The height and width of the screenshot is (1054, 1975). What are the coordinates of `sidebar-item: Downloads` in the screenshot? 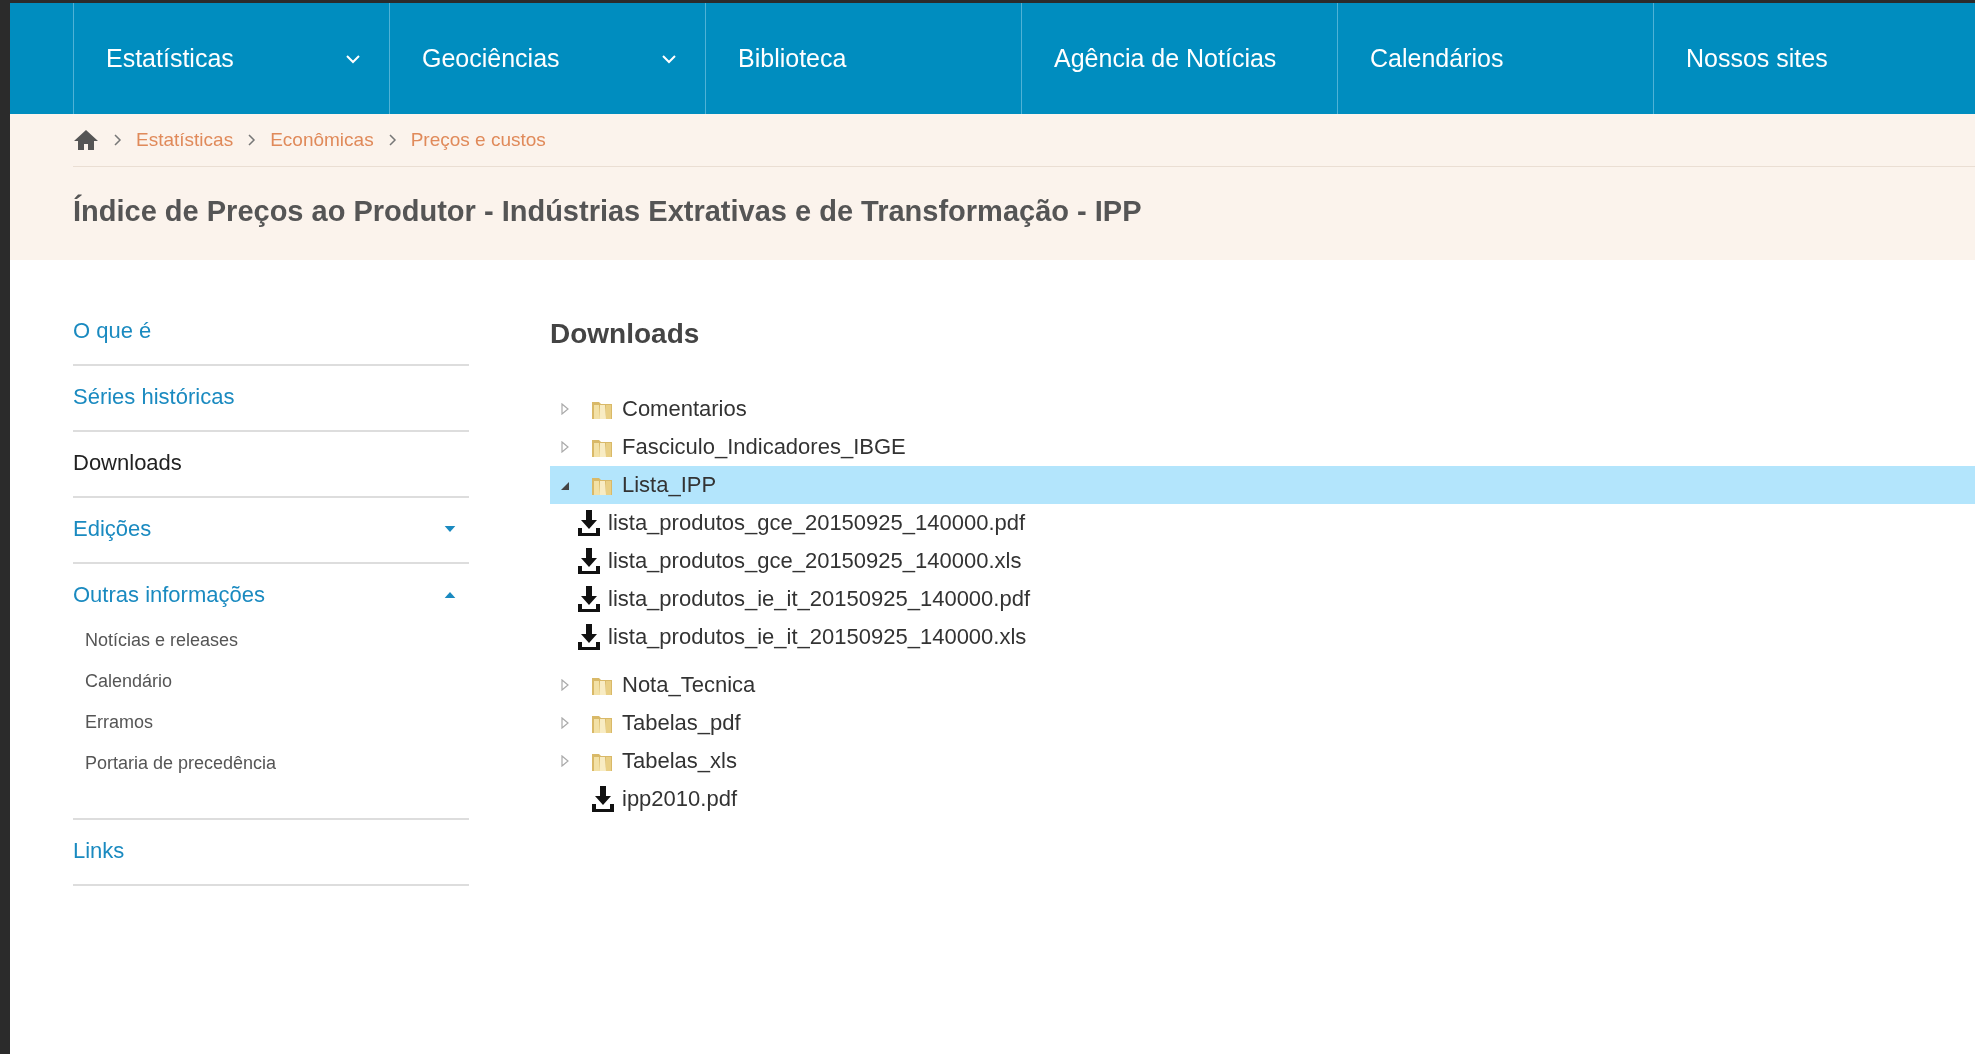 It's located at (127, 462).